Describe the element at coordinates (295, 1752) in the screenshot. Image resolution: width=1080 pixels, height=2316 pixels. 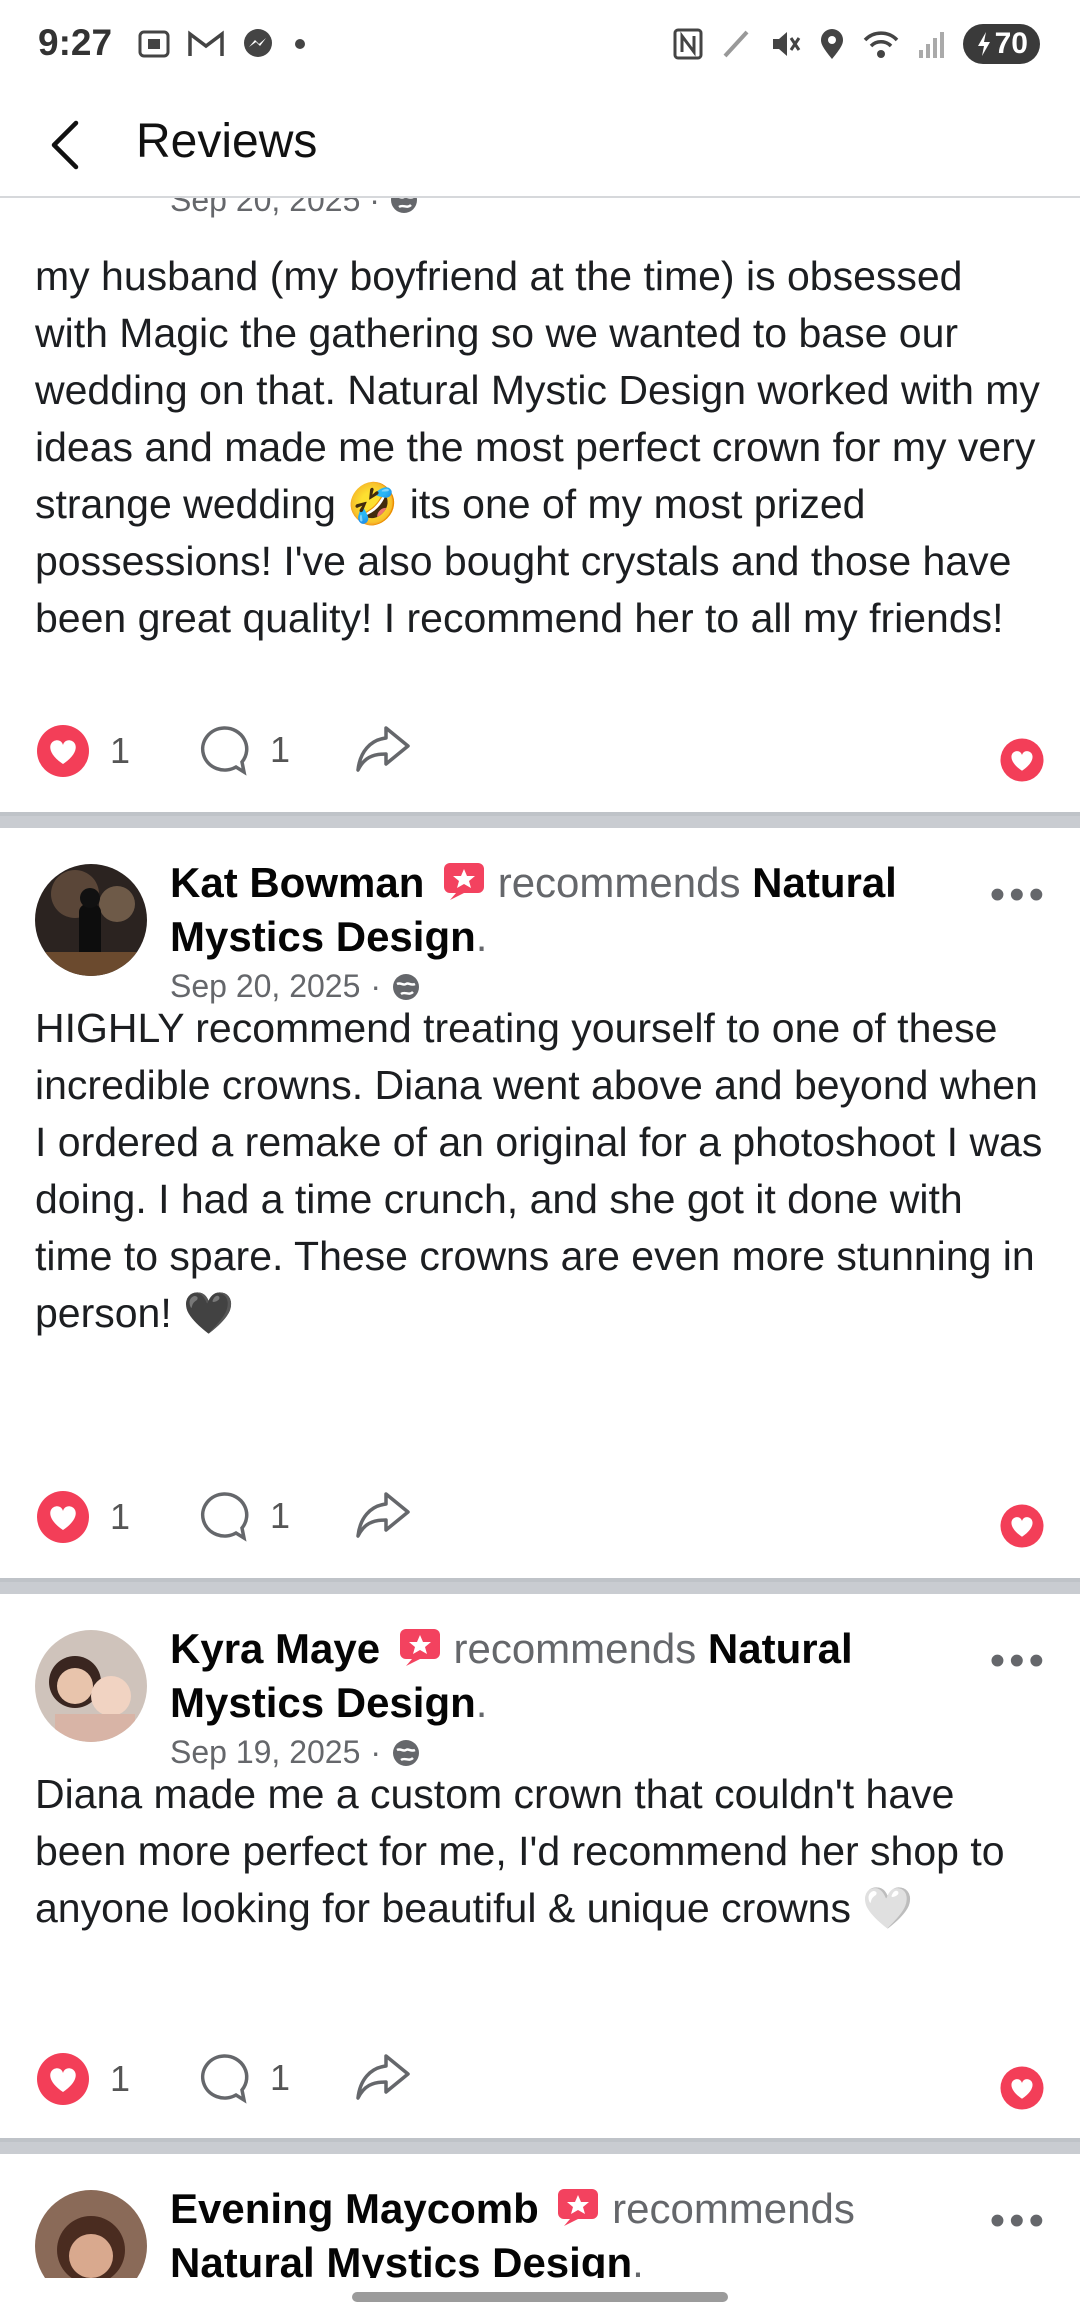
I see `post-date: Sep 19, 2025 ·` at that location.